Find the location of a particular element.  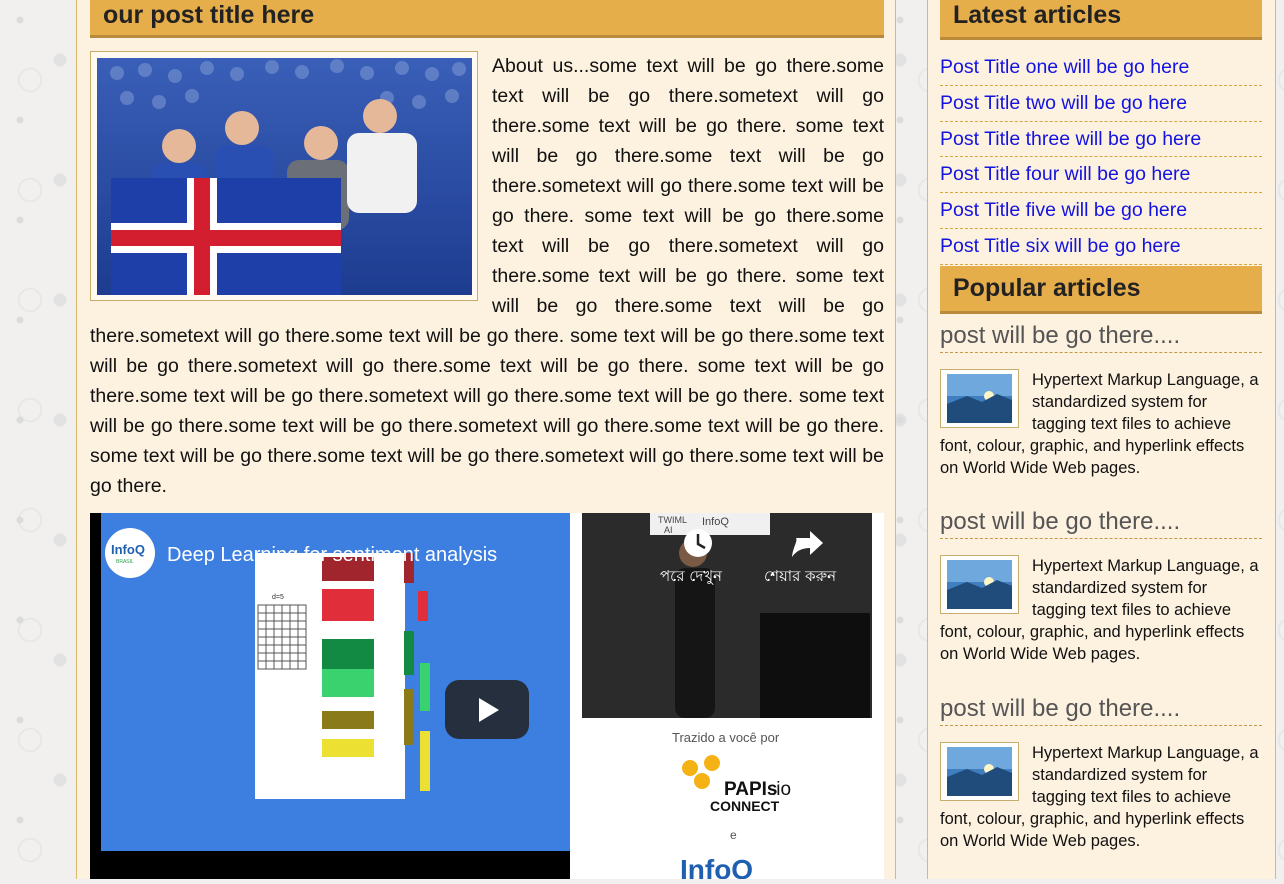

post-image is located at coordinates (284, 176).